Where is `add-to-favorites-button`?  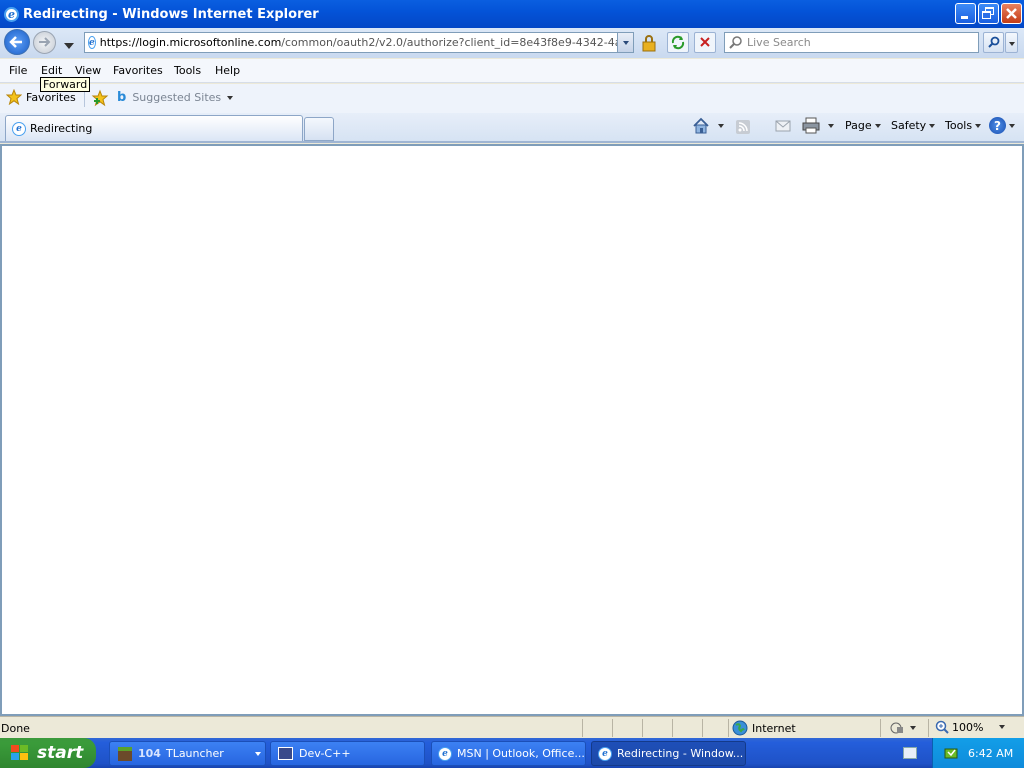
add-to-favorites-button is located at coordinates (100, 99).